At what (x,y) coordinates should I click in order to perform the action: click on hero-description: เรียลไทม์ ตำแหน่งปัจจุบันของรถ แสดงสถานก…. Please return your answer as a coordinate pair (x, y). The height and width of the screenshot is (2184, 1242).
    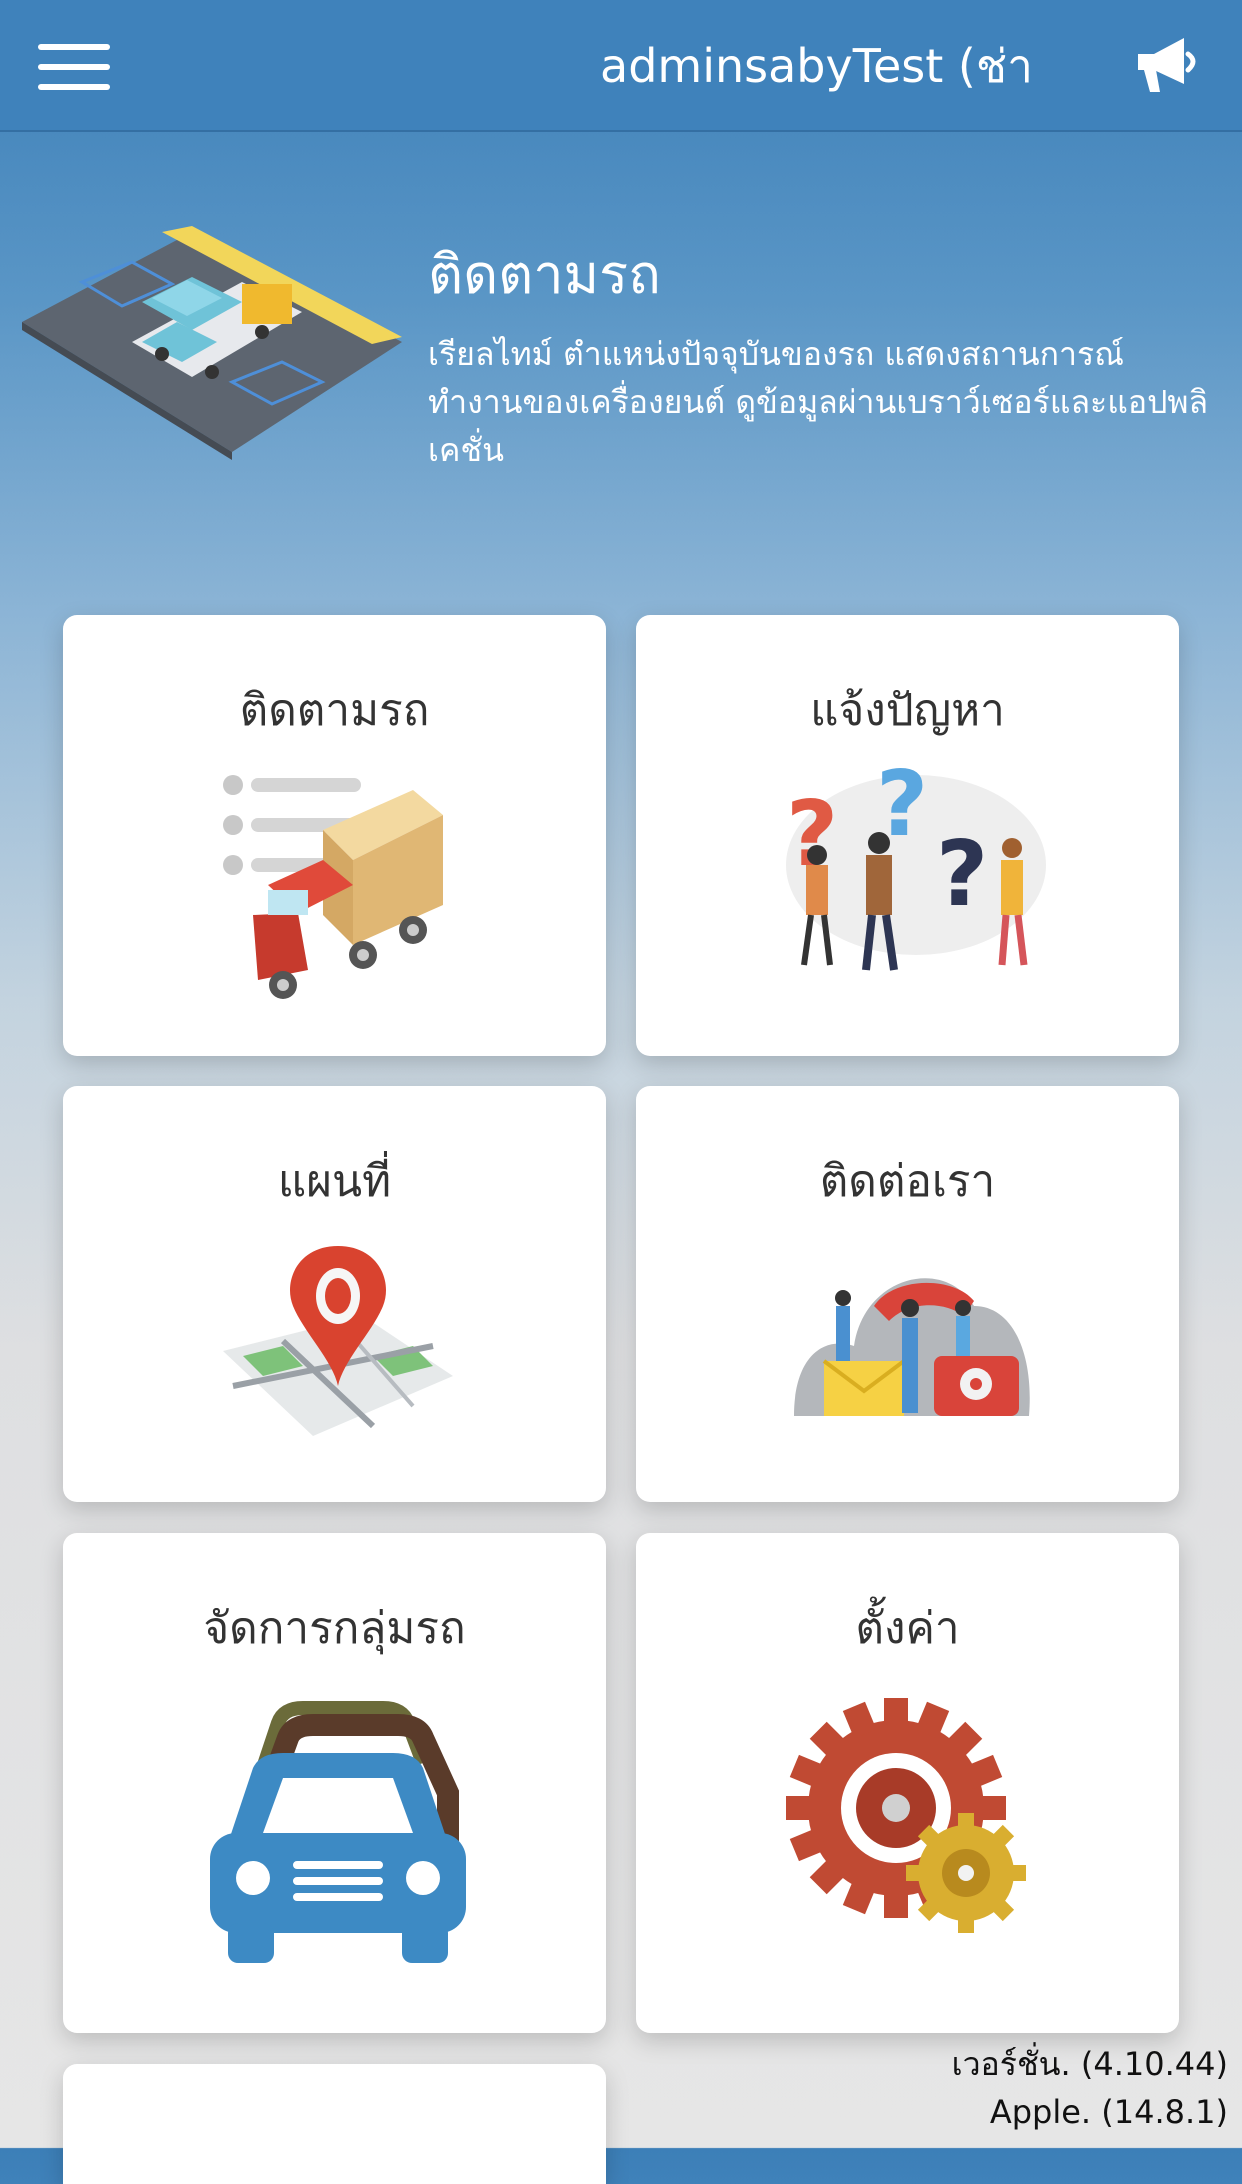
    Looking at the image, I should click on (818, 402).